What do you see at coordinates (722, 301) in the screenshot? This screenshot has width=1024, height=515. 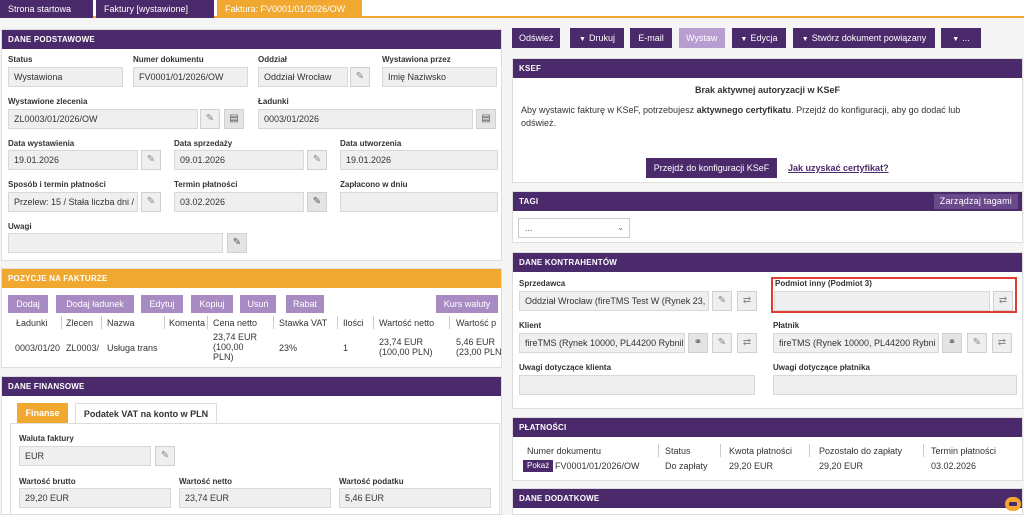 I see `seller-edit-icon: ✎` at bounding box center [722, 301].